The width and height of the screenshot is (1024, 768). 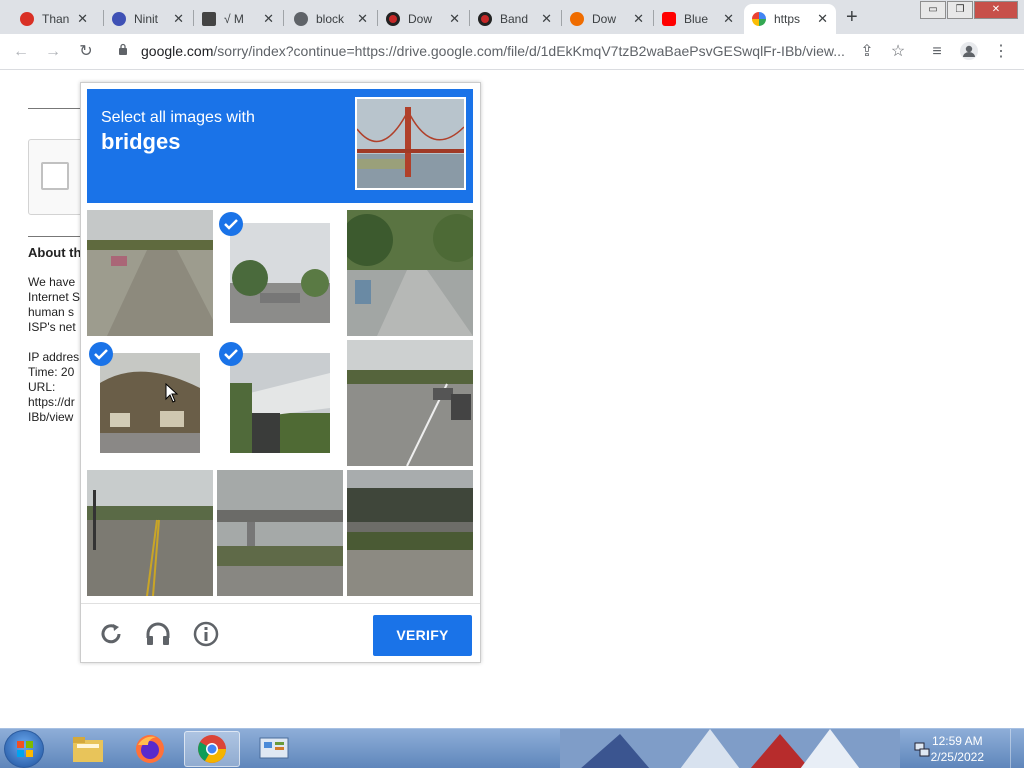 I want to click on tab-6: Dow ✕, so click(x=607, y=19).